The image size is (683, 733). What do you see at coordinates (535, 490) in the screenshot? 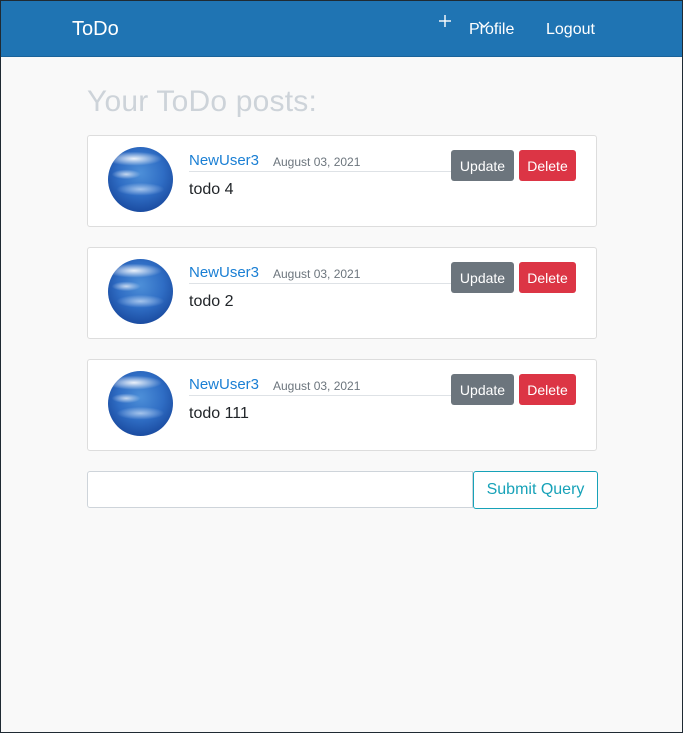
I see `submit-query-button: Submit Query` at bounding box center [535, 490].